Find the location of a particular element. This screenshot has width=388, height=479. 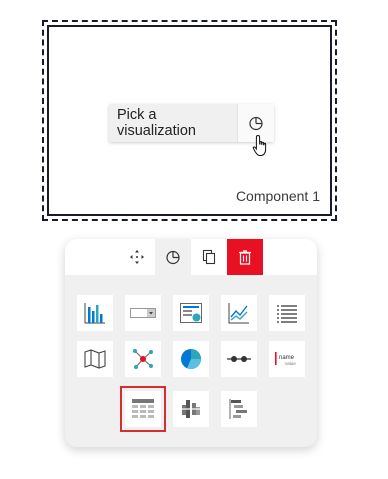

viz-slider is located at coordinates (239, 359).